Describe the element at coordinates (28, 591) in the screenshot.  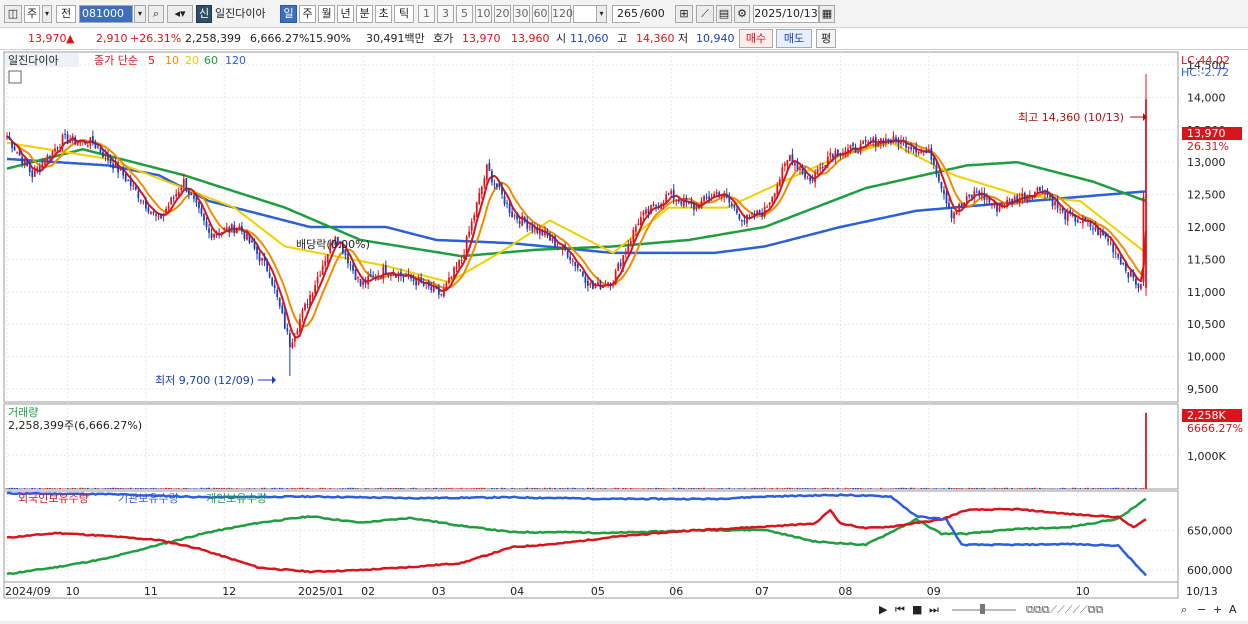
I see `x-tick-label: 2024/09` at that location.